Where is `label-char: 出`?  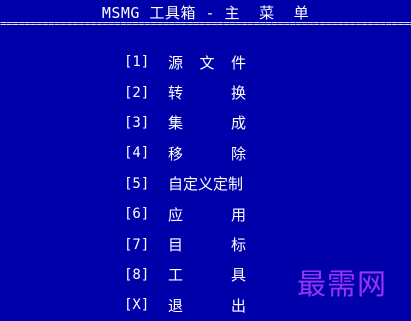
label-char: 出 is located at coordinates (238, 305).